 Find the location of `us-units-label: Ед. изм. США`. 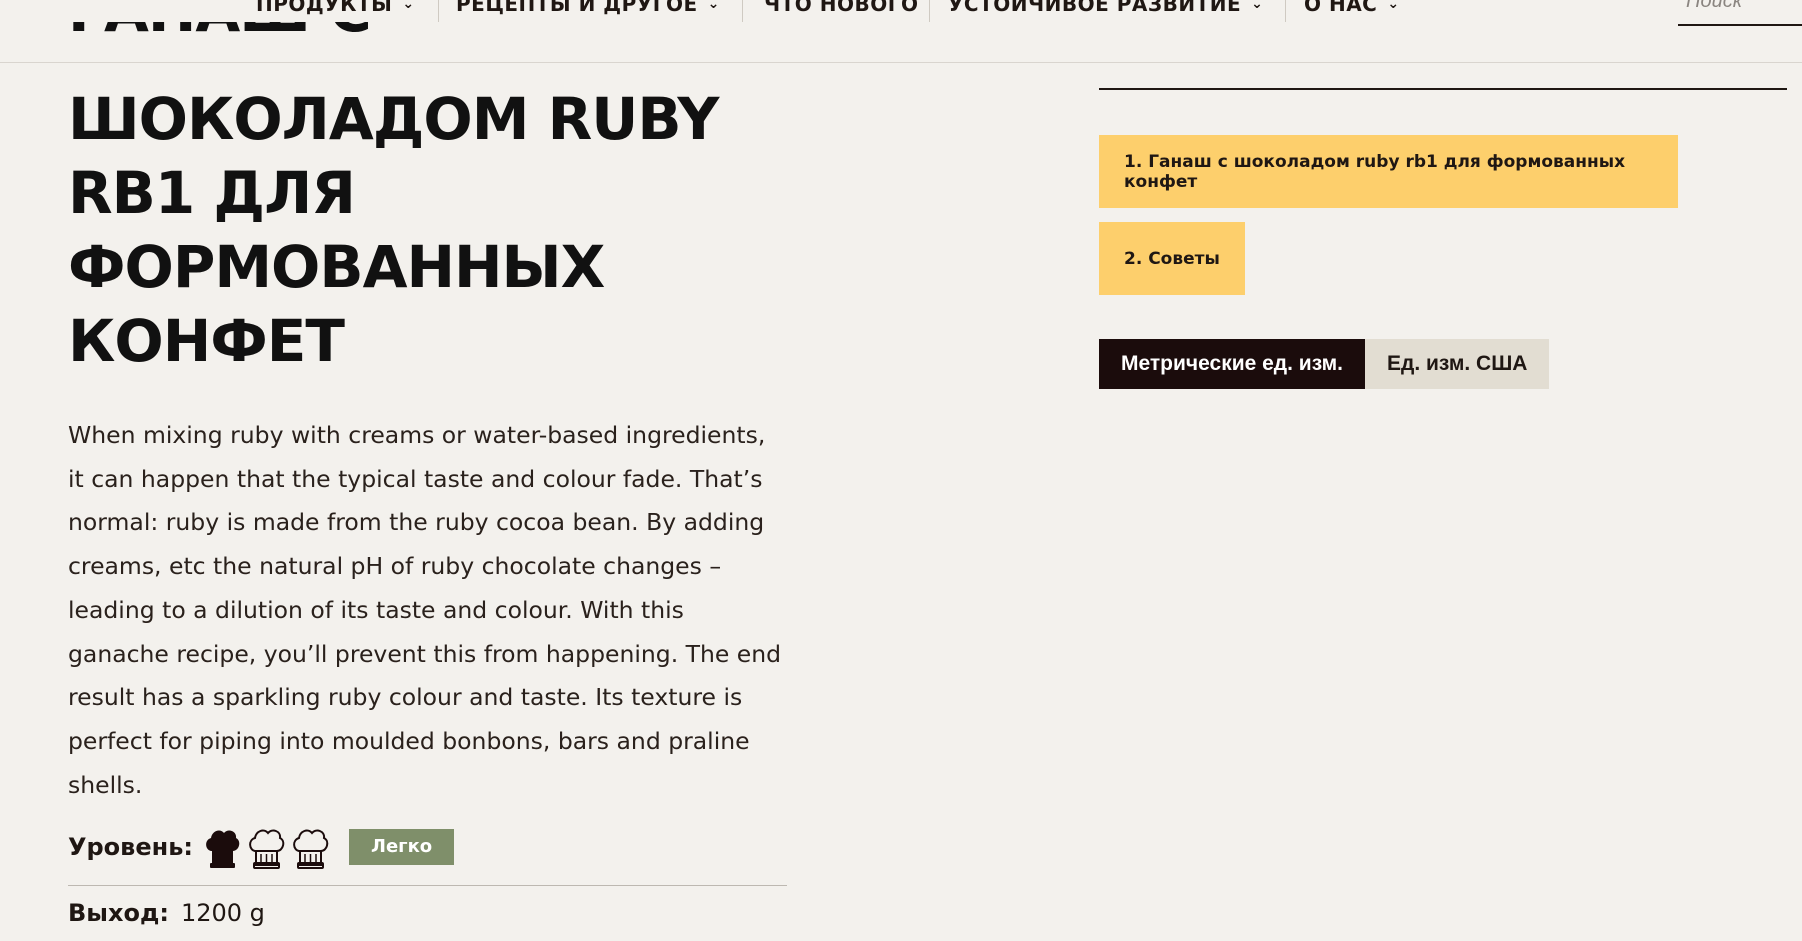

us-units-label: Ед. изм. США is located at coordinates (1457, 363).